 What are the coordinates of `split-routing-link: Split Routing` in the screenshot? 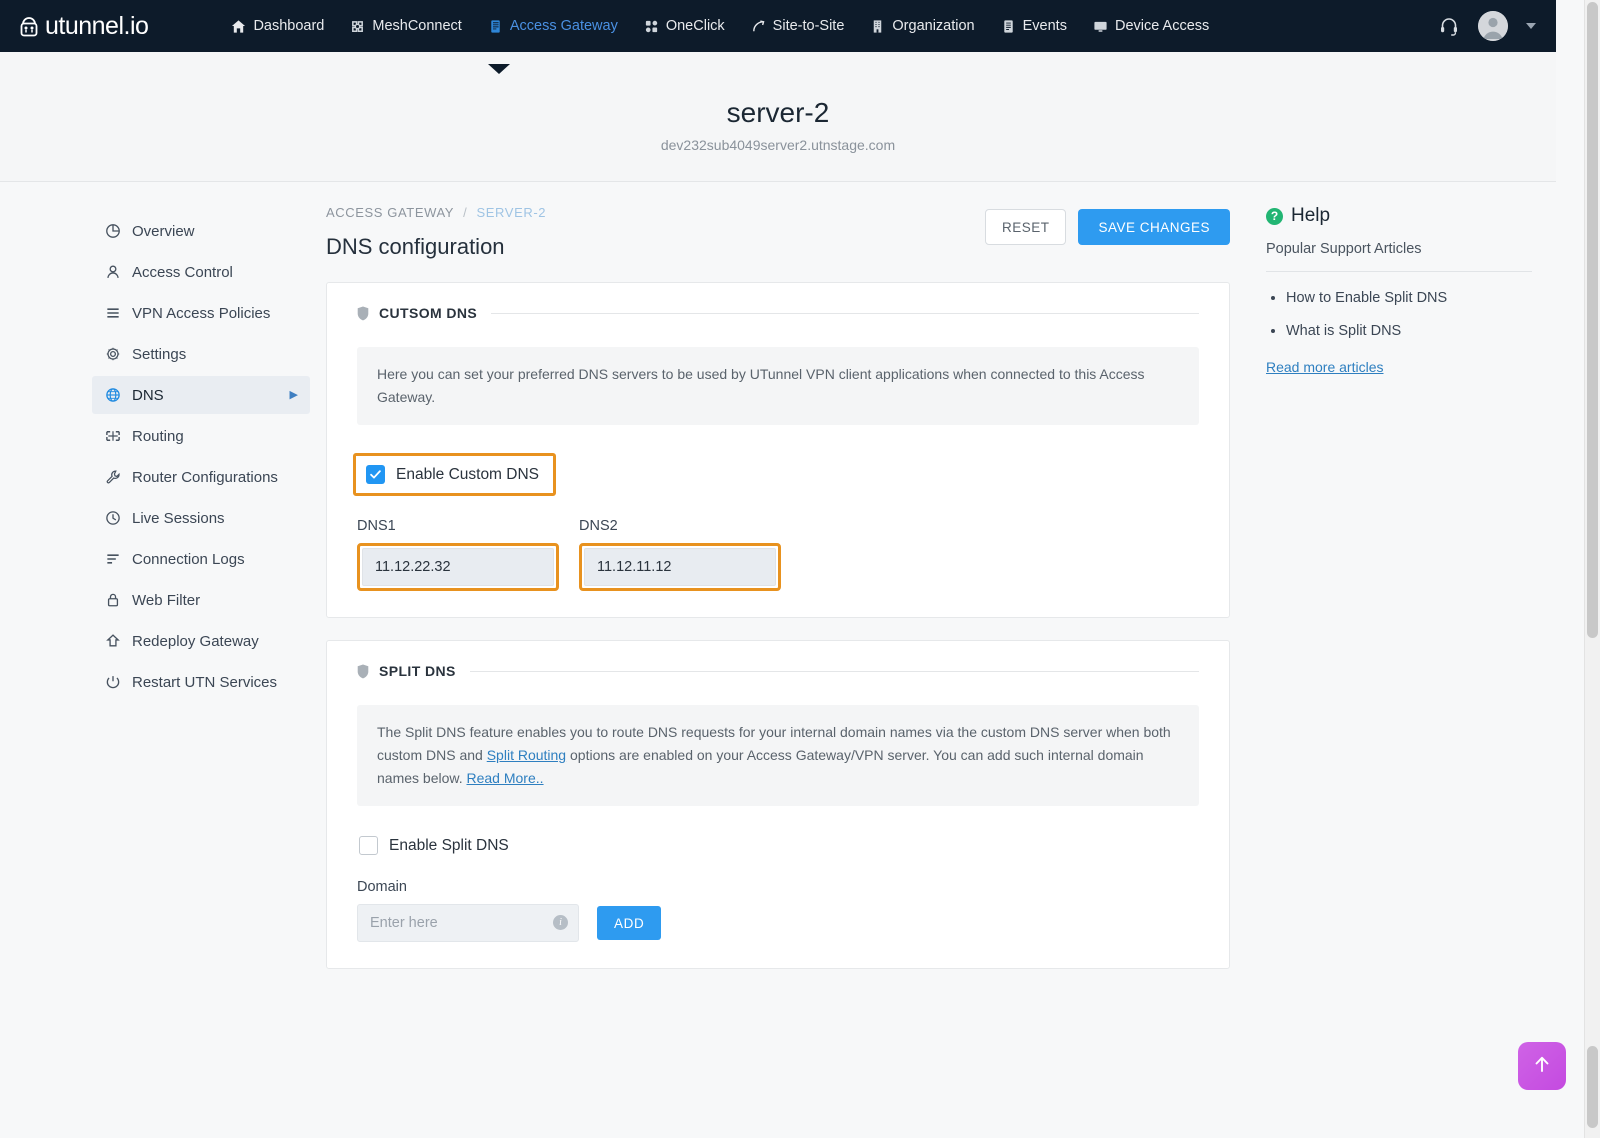 It's located at (526, 755).